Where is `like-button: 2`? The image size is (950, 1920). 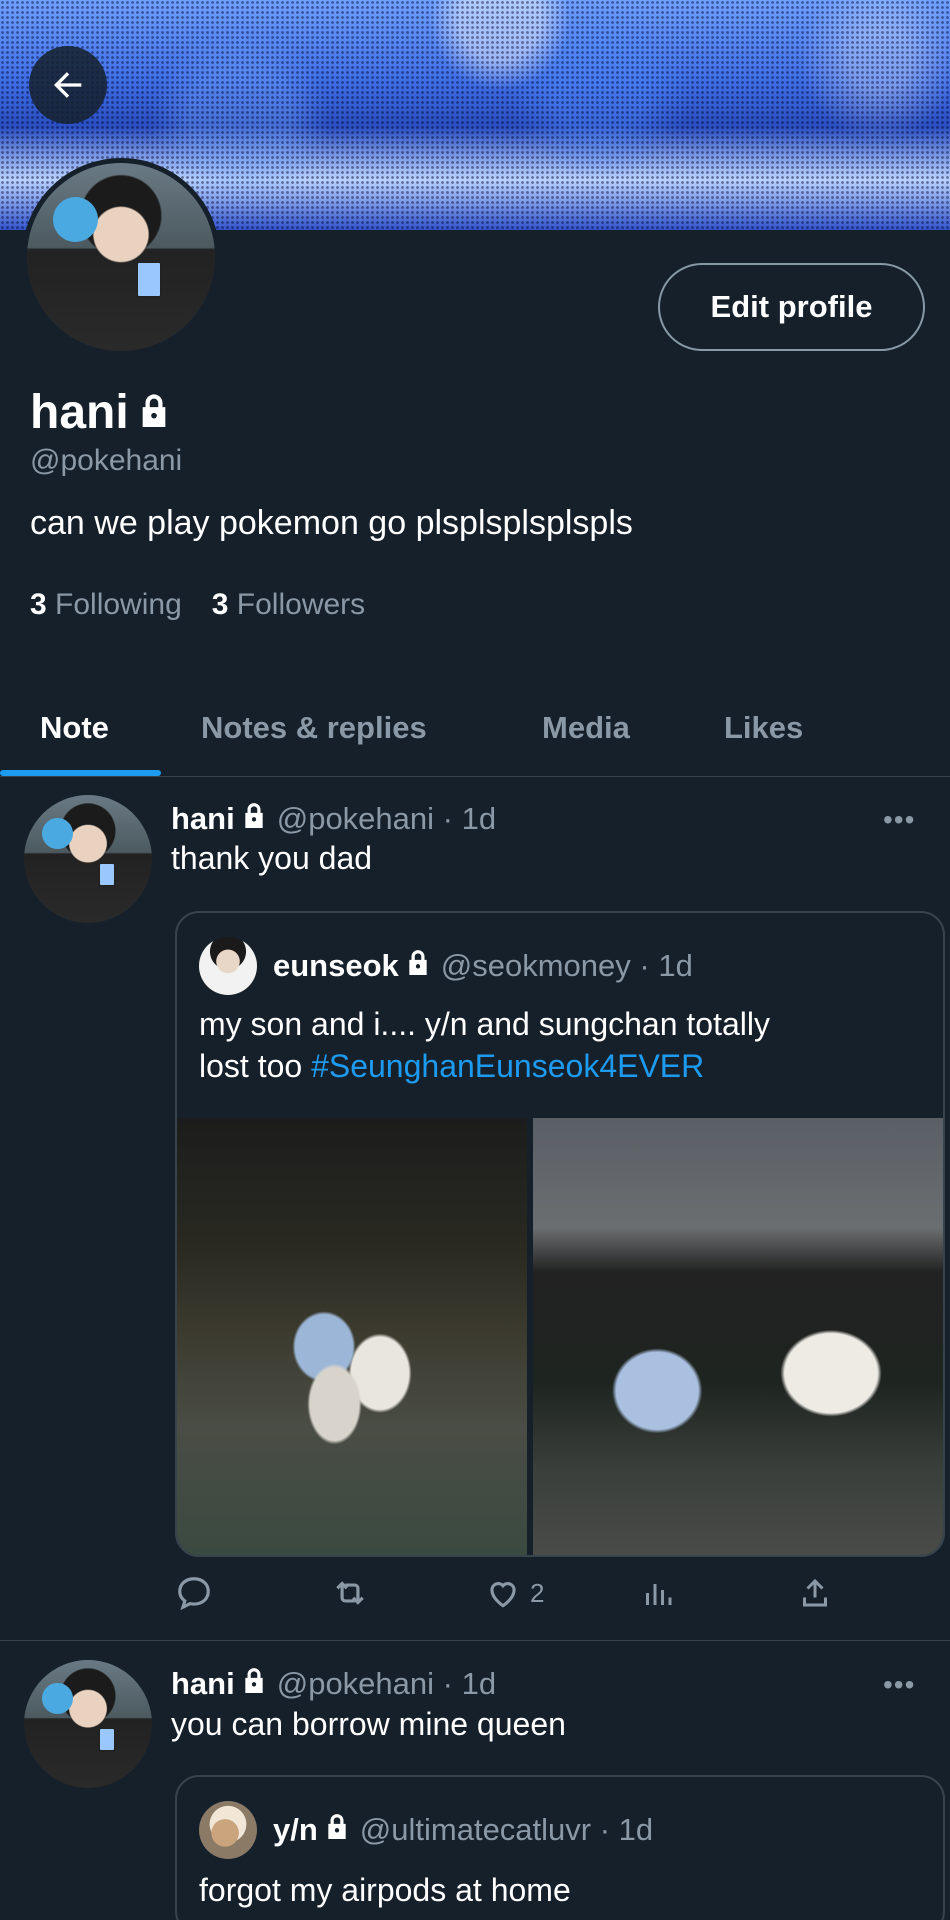
like-button: 2 is located at coordinates (514, 1593).